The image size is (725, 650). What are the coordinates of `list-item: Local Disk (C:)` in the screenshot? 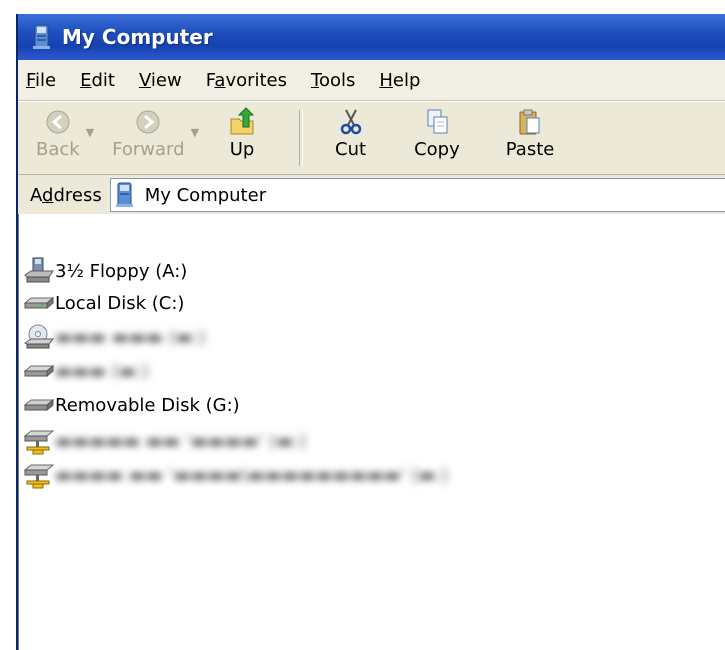 It's located at (103, 303).